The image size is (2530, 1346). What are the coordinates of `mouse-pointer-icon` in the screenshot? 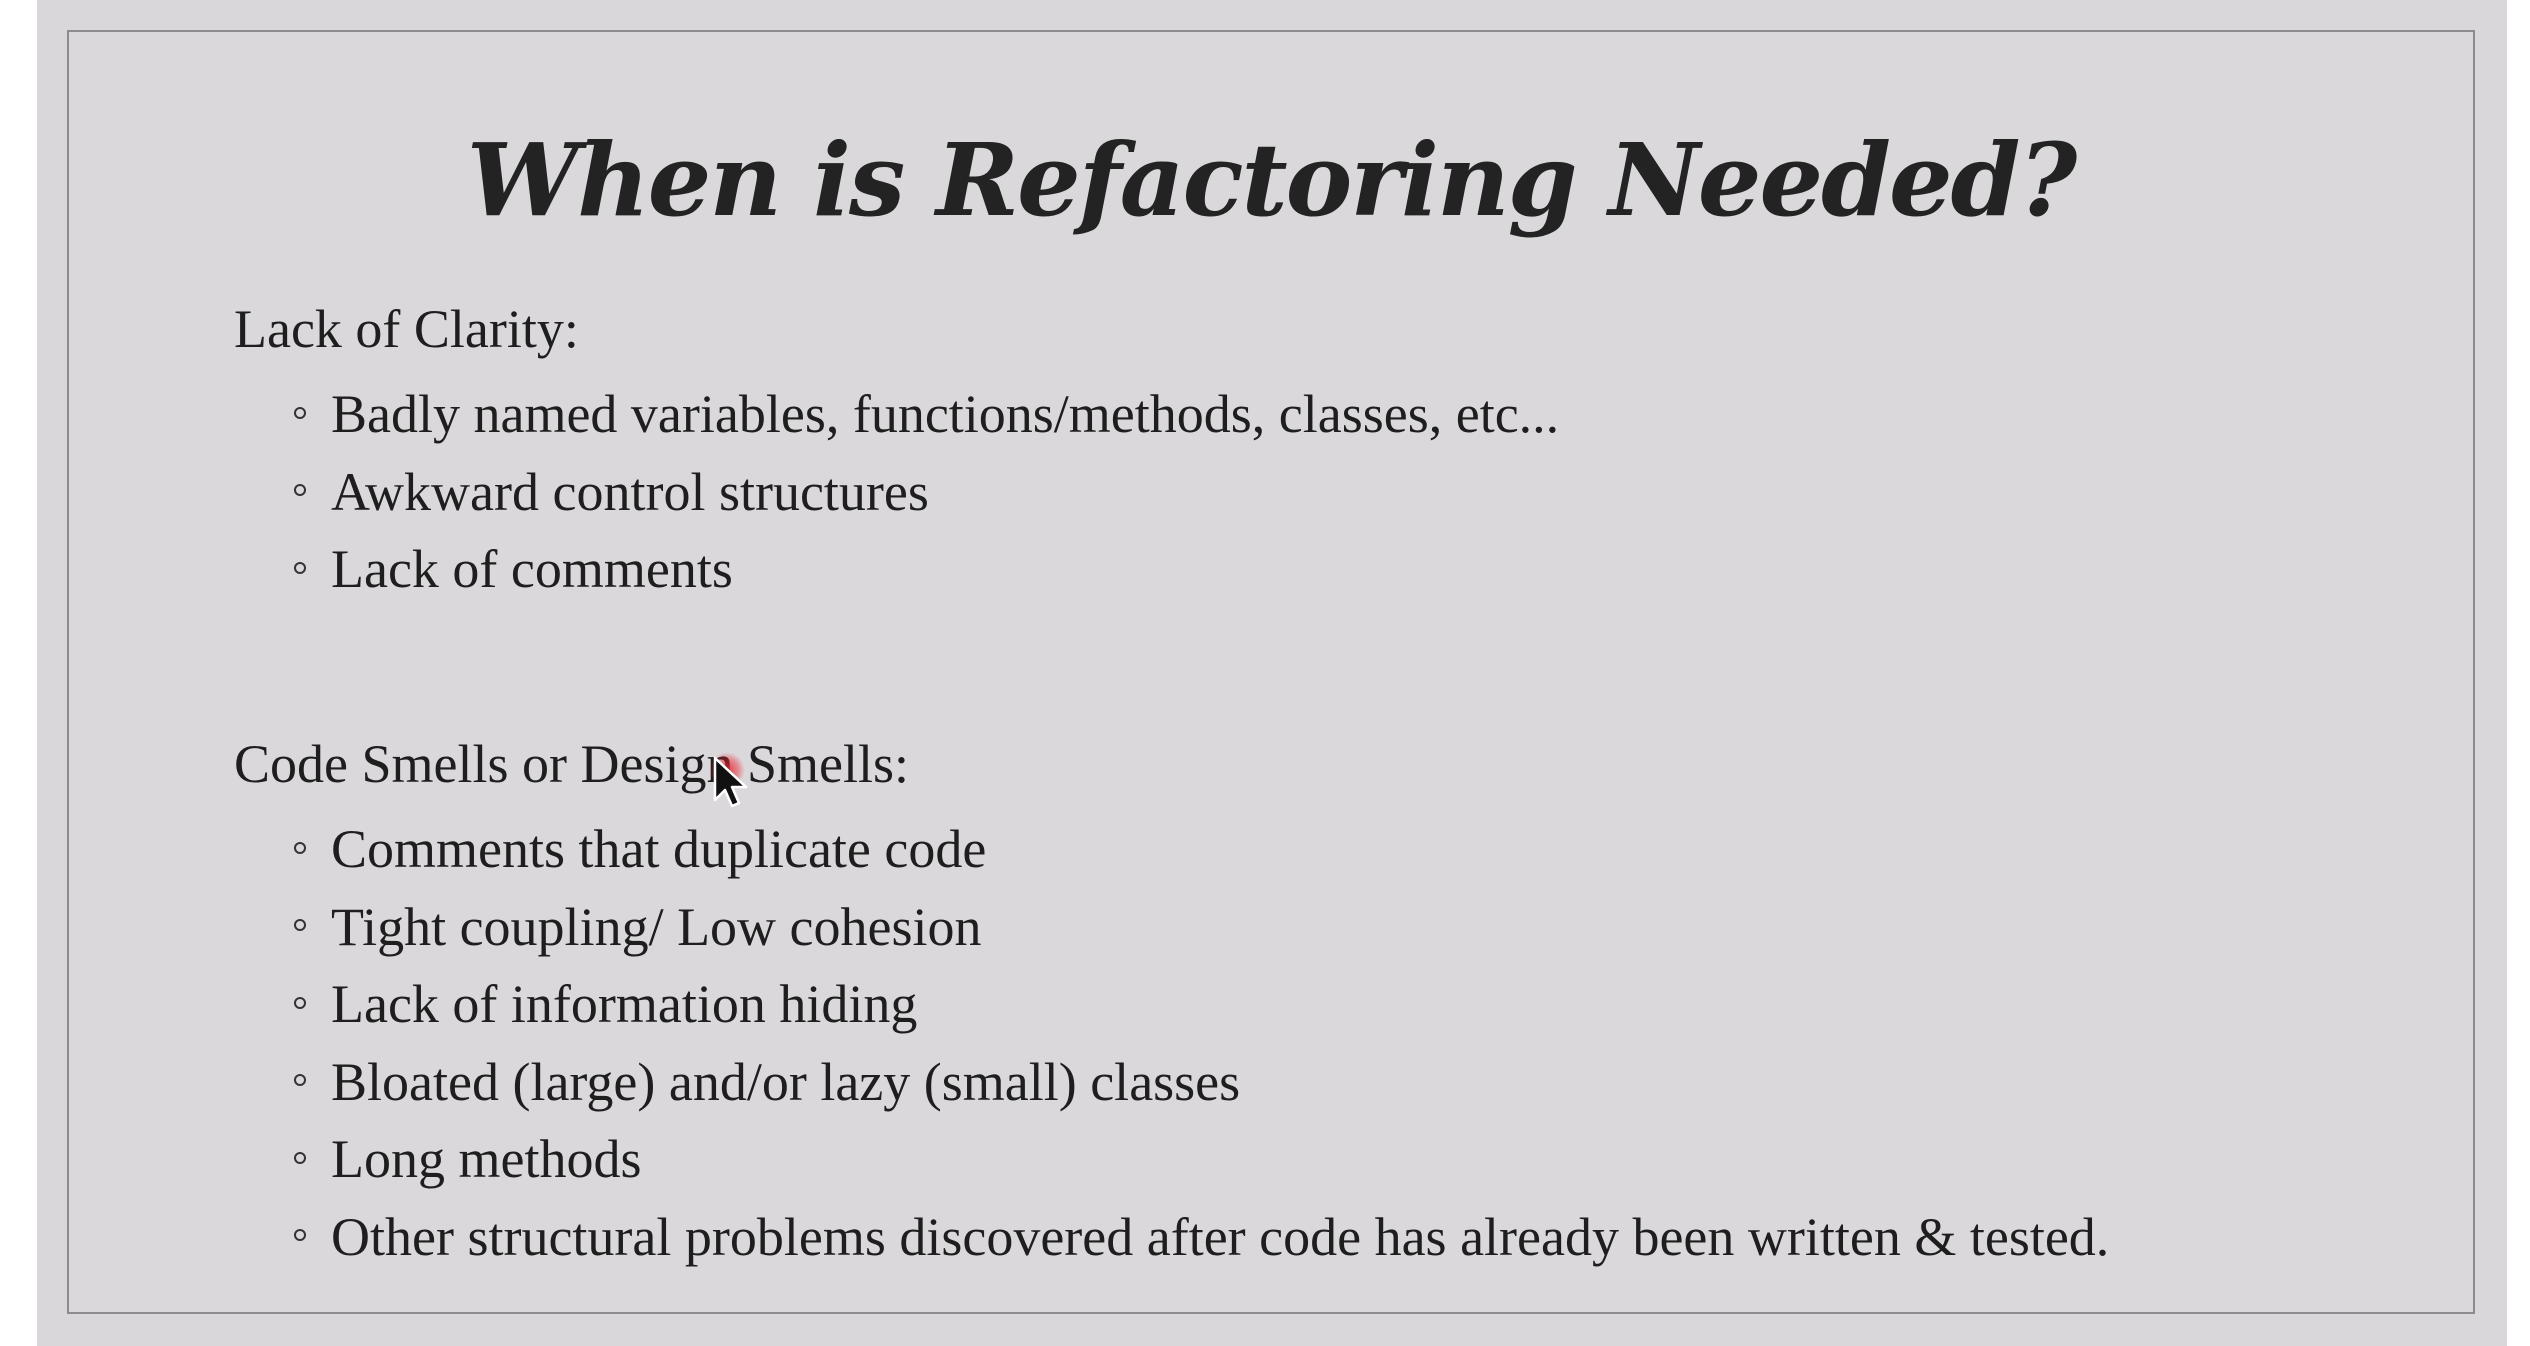 It's located at (729, 782).